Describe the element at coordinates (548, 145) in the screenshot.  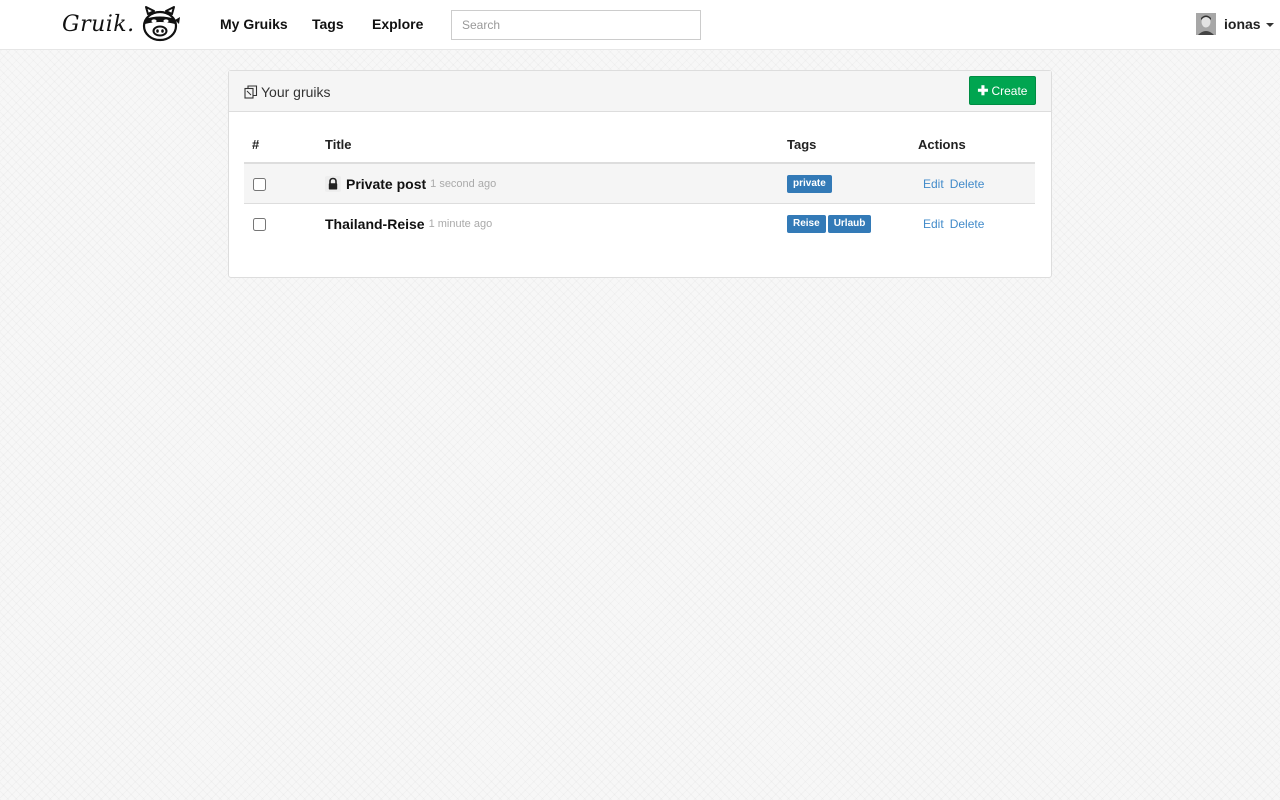
I see `header-title: Title` at that location.